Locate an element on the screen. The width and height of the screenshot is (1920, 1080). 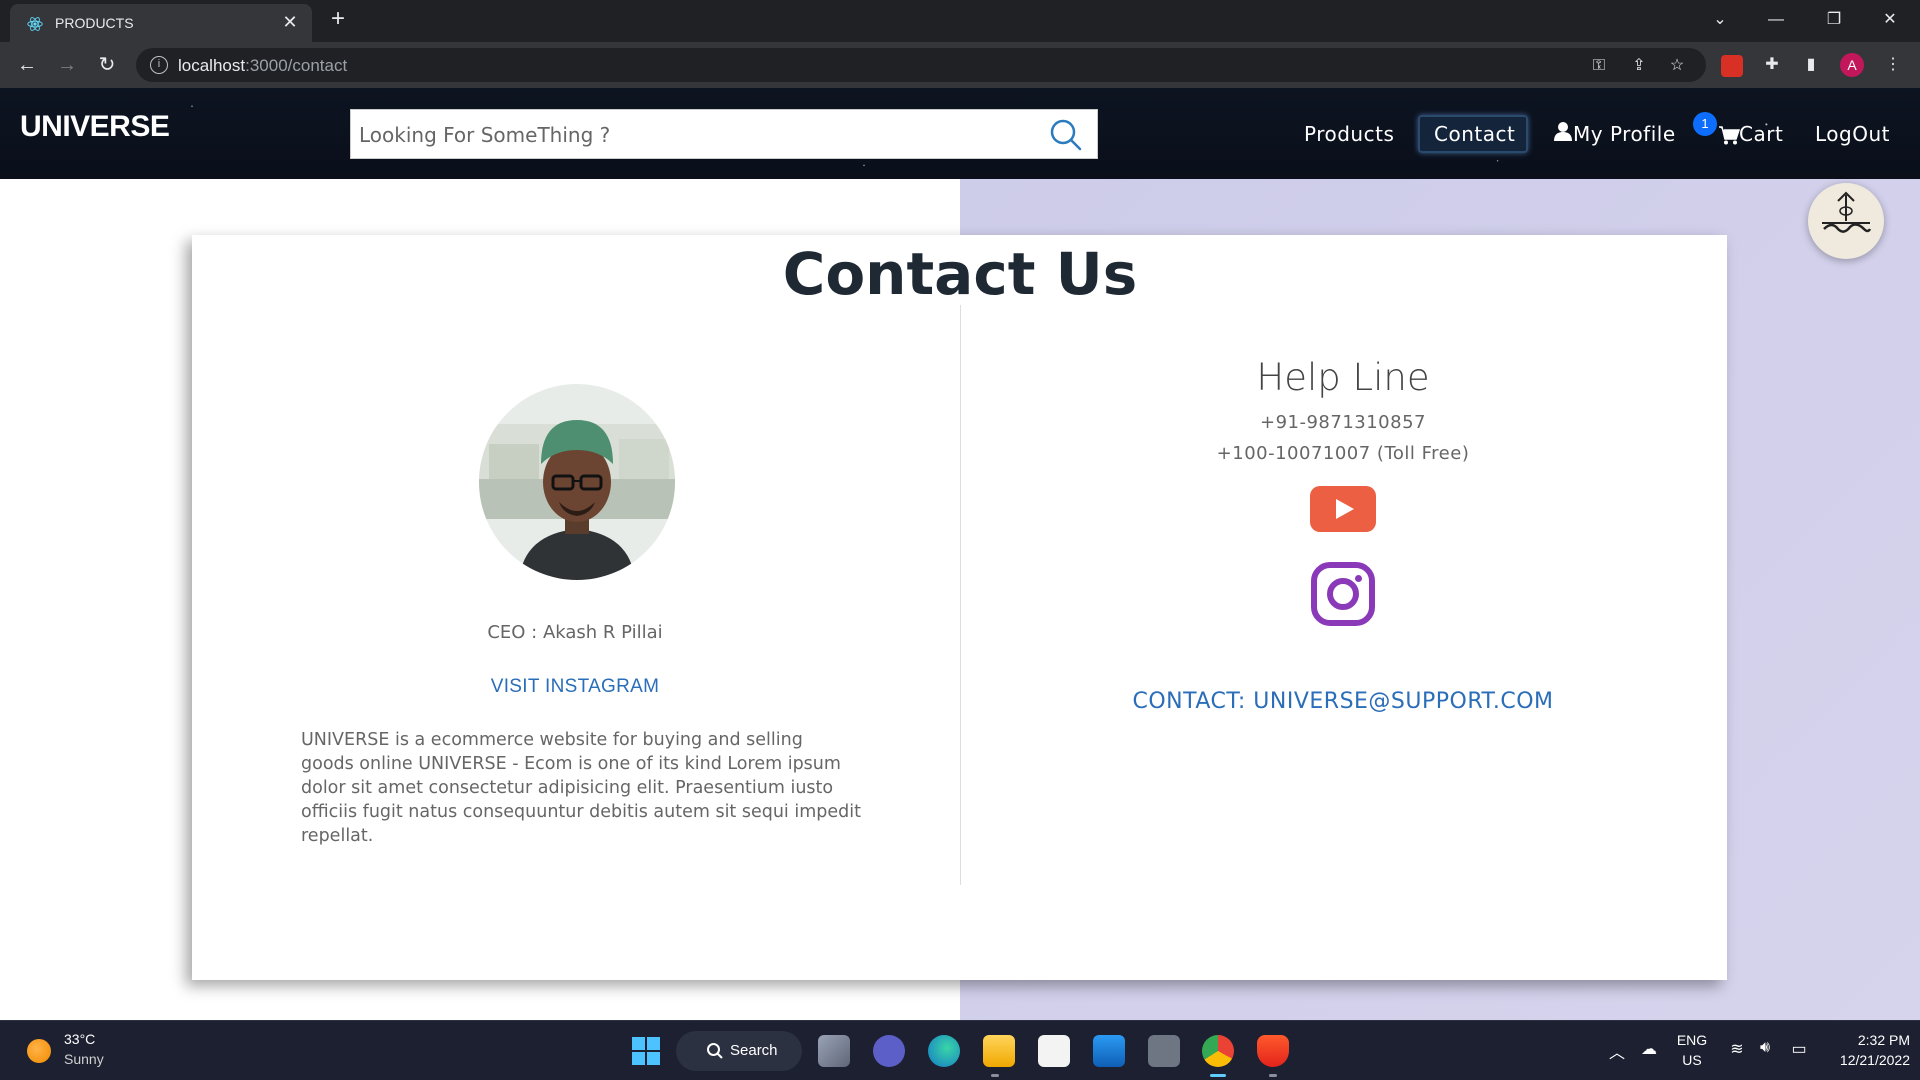
visit-instagram-link: VISIT INSTAGRAM is located at coordinates (575, 687).